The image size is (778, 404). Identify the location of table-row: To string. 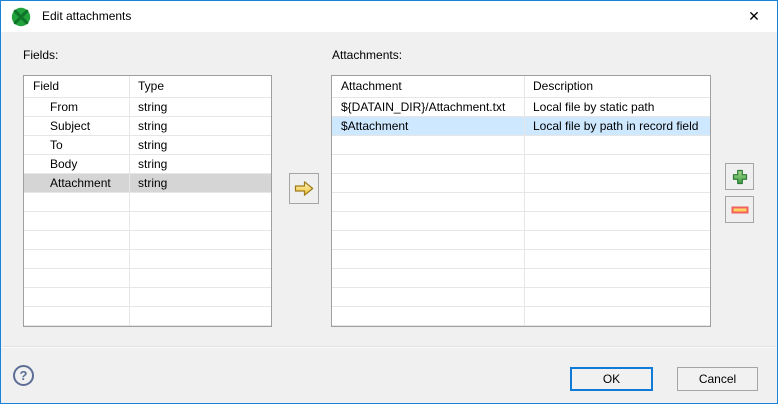
(147, 145).